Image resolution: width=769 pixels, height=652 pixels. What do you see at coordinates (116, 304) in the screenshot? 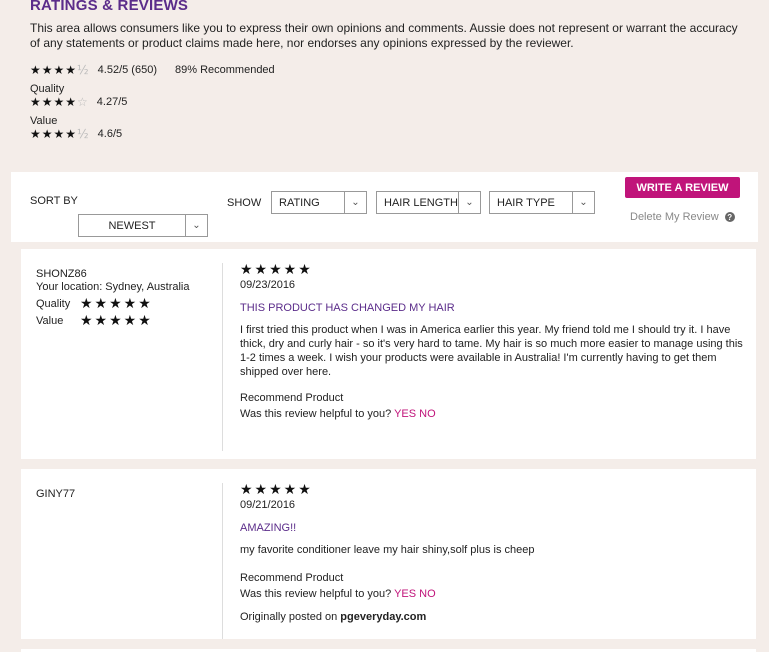
I see `quality-stars-icon: ★★★★★` at bounding box center [116, 304].